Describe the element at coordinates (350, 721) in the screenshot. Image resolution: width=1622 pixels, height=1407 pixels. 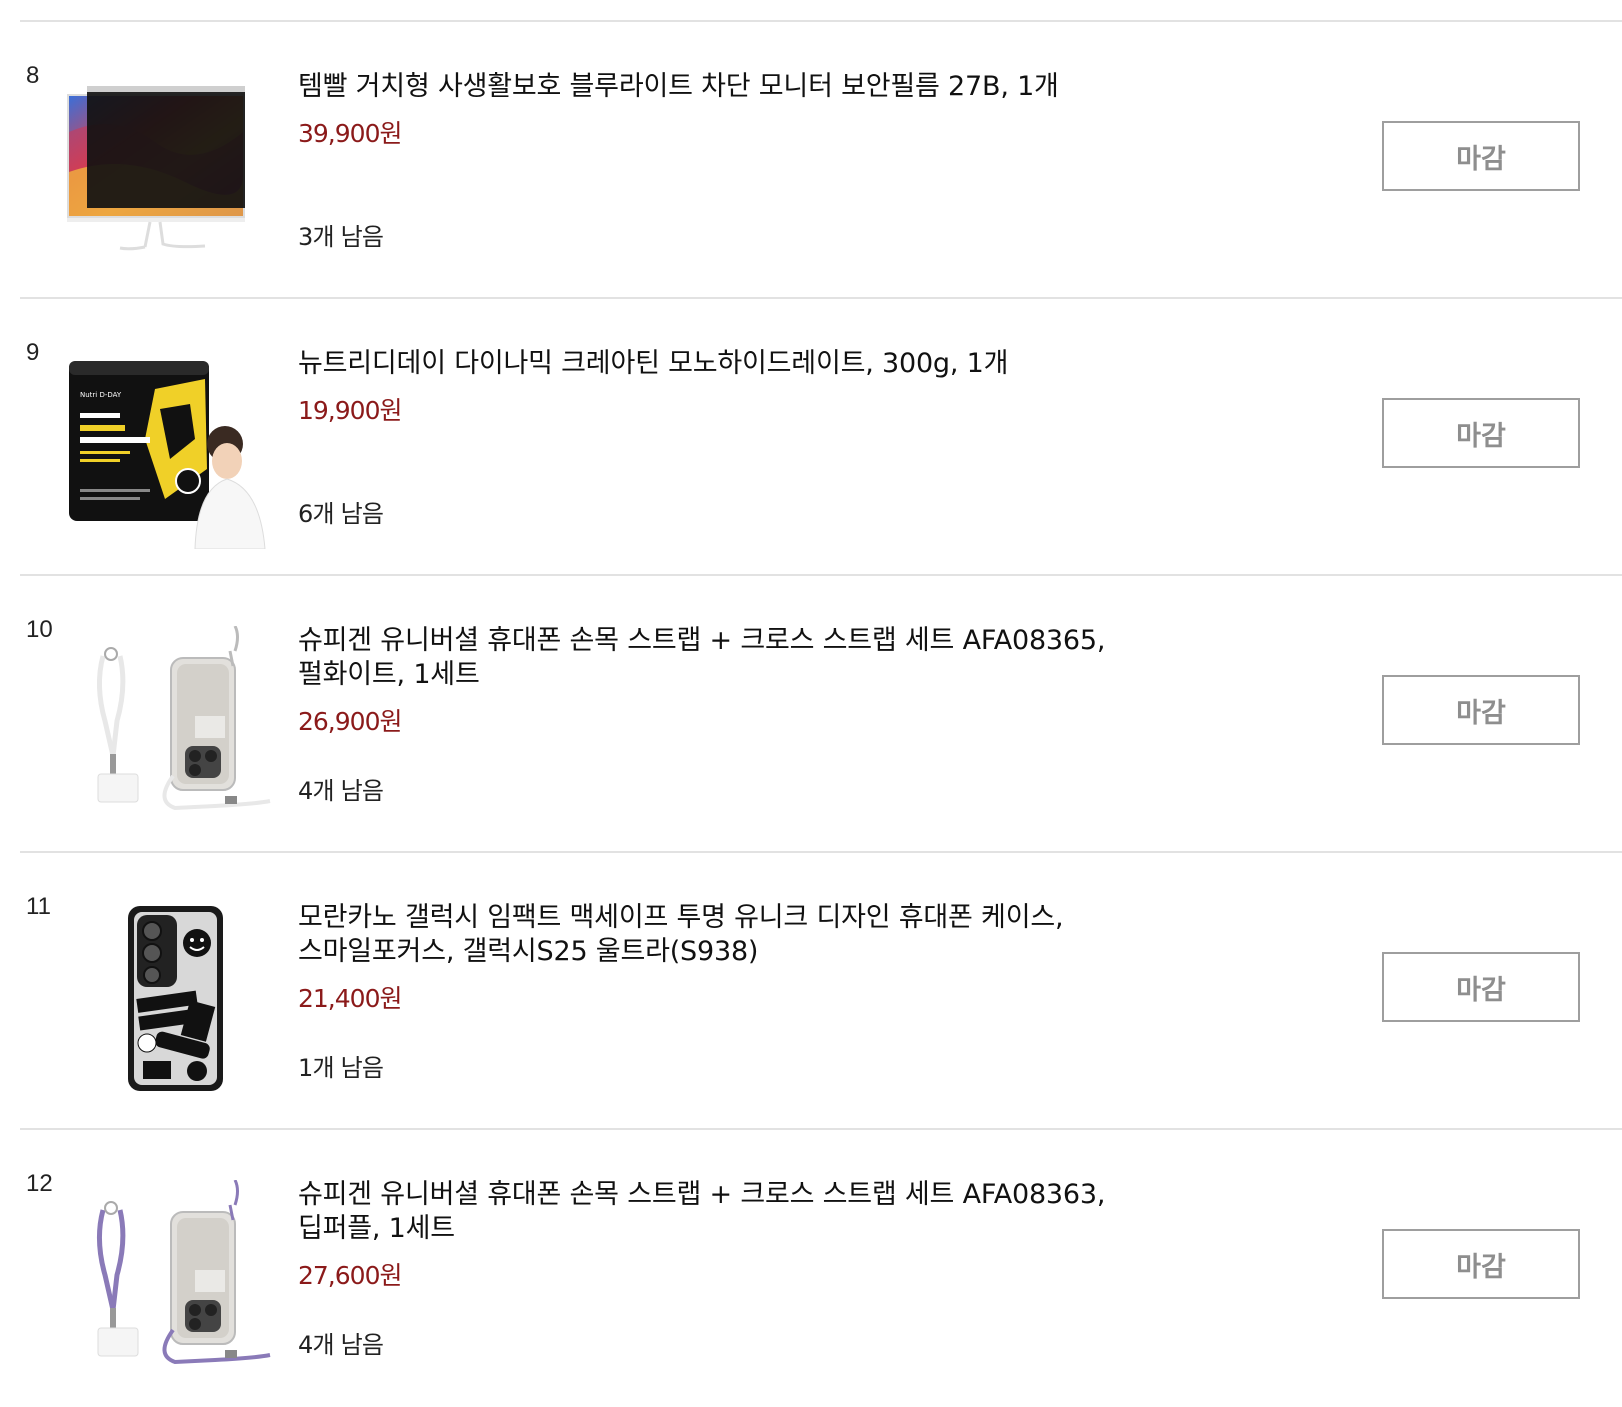
I see `product-price: 26,900원` at that location.